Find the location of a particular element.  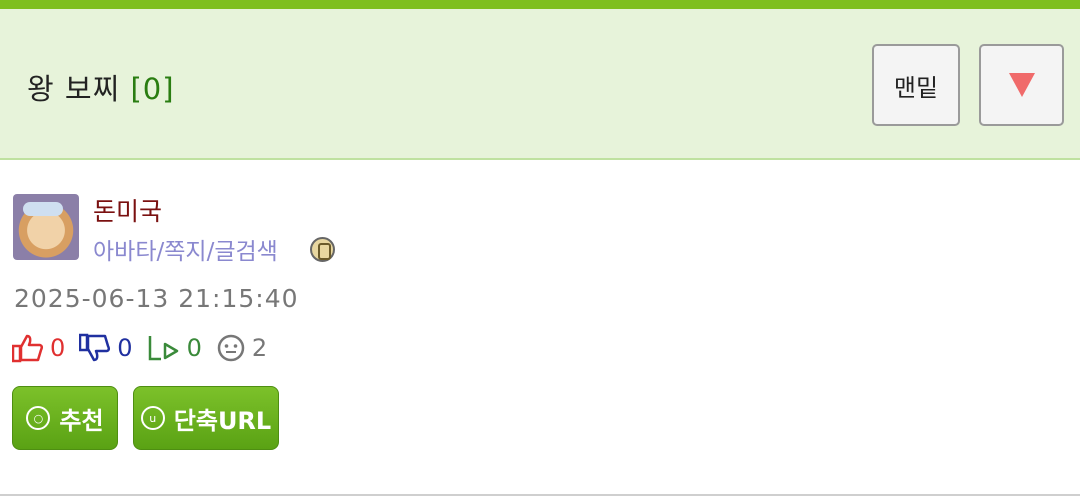

avatar-link: 아바타 is located at coordinates (124, 252).